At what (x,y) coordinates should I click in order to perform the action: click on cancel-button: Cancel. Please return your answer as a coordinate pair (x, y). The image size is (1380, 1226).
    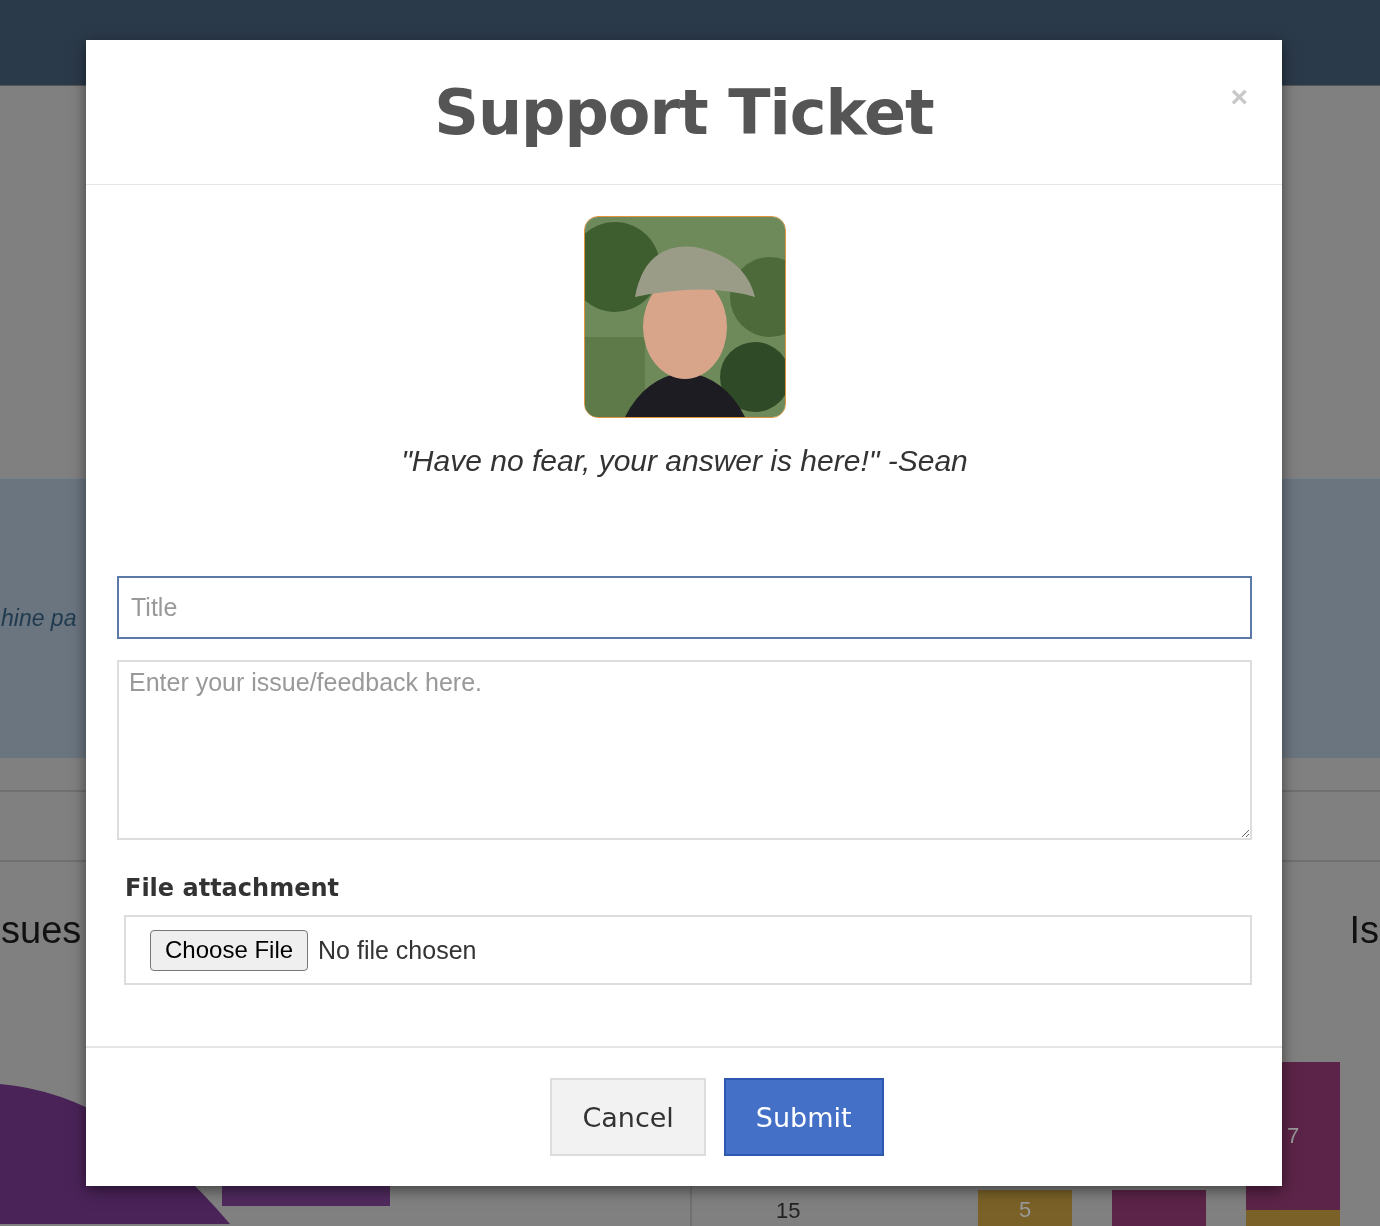
    Looking at the image, I should click on (628, 1117).